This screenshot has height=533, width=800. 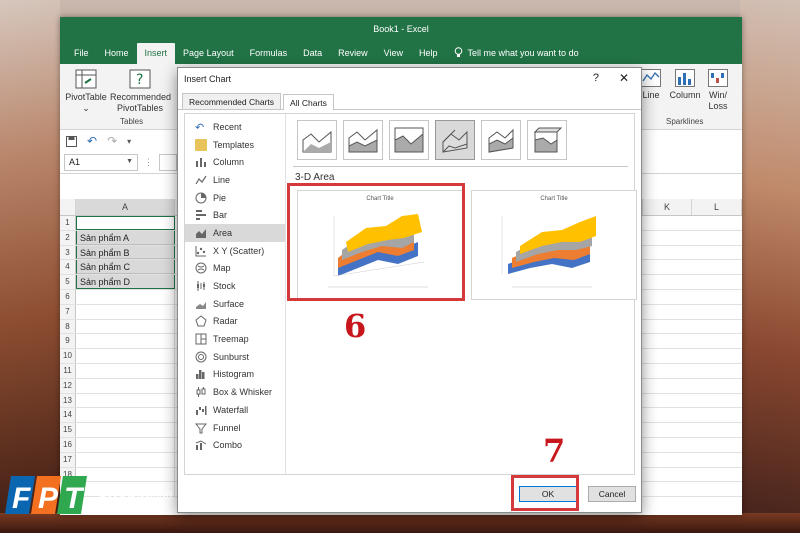 What do you see at coordinates (428, 56) in the screenshot?
I see `tab-help: Help` at bounding box center [428, 56].